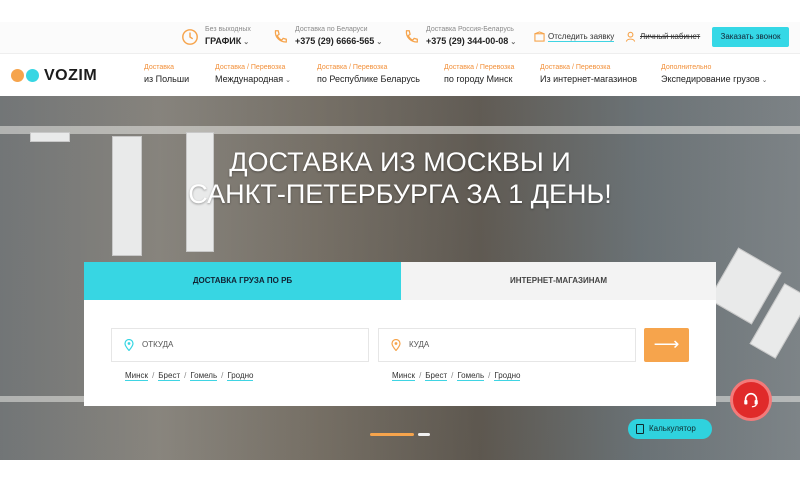  Describe the element at coordinates (471, 41) in the screenshot. I see `phone-russia-number: +375 (29) 344-00-08 ⌄` at that location.